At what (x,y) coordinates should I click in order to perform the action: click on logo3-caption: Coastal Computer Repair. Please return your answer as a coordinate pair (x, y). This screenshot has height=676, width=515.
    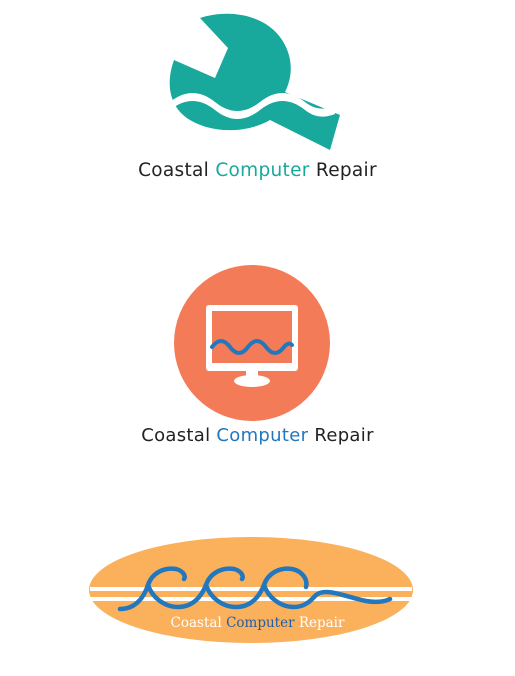
    Looking at the image, I should click on (257, 623).